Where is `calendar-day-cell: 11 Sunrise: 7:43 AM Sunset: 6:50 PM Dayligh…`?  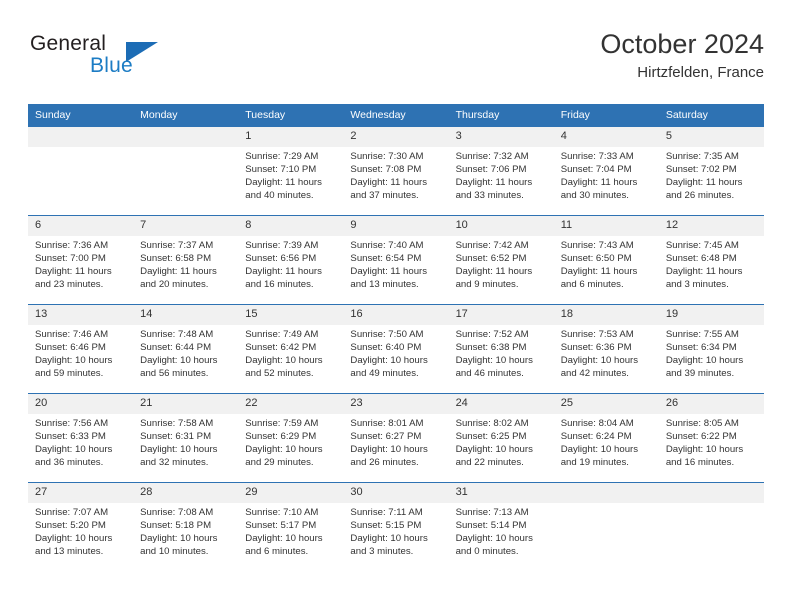 calendar-day-cell: 11 Sunrise: 7:43 AM Sunset: 6:50 PM Dayligh… is located at coordinates (606, 259).